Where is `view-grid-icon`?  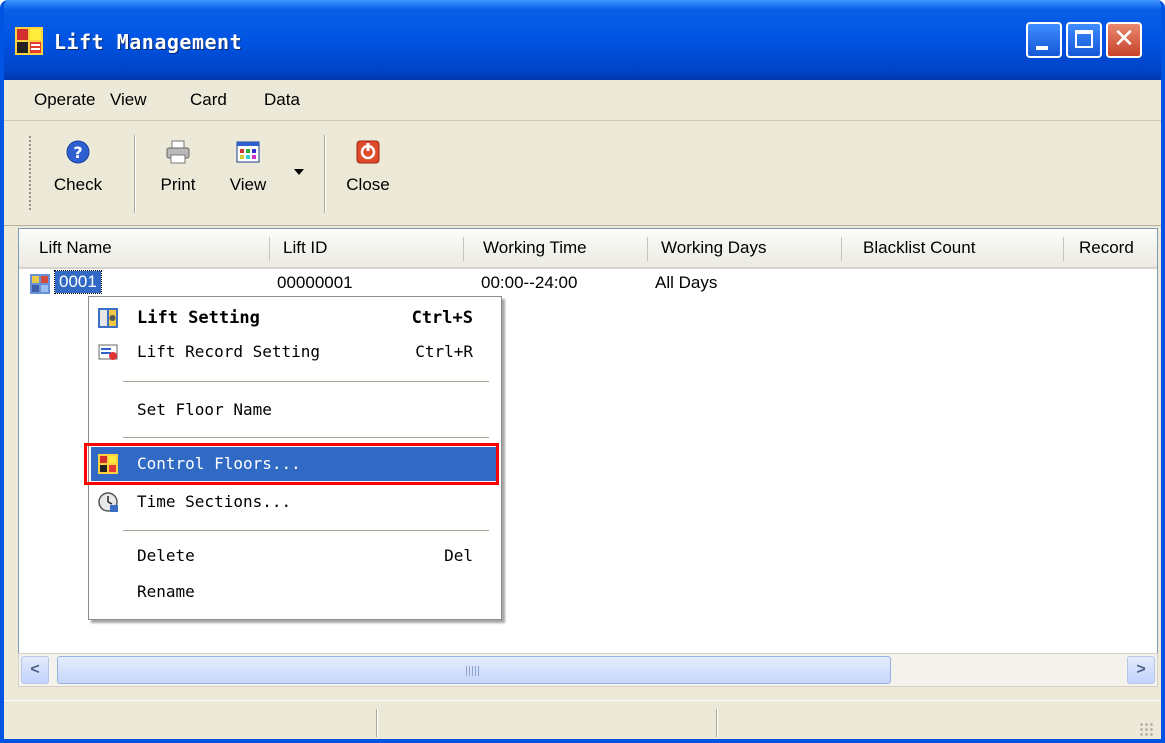 view-grid-icon is located at coordinates (248, 152).